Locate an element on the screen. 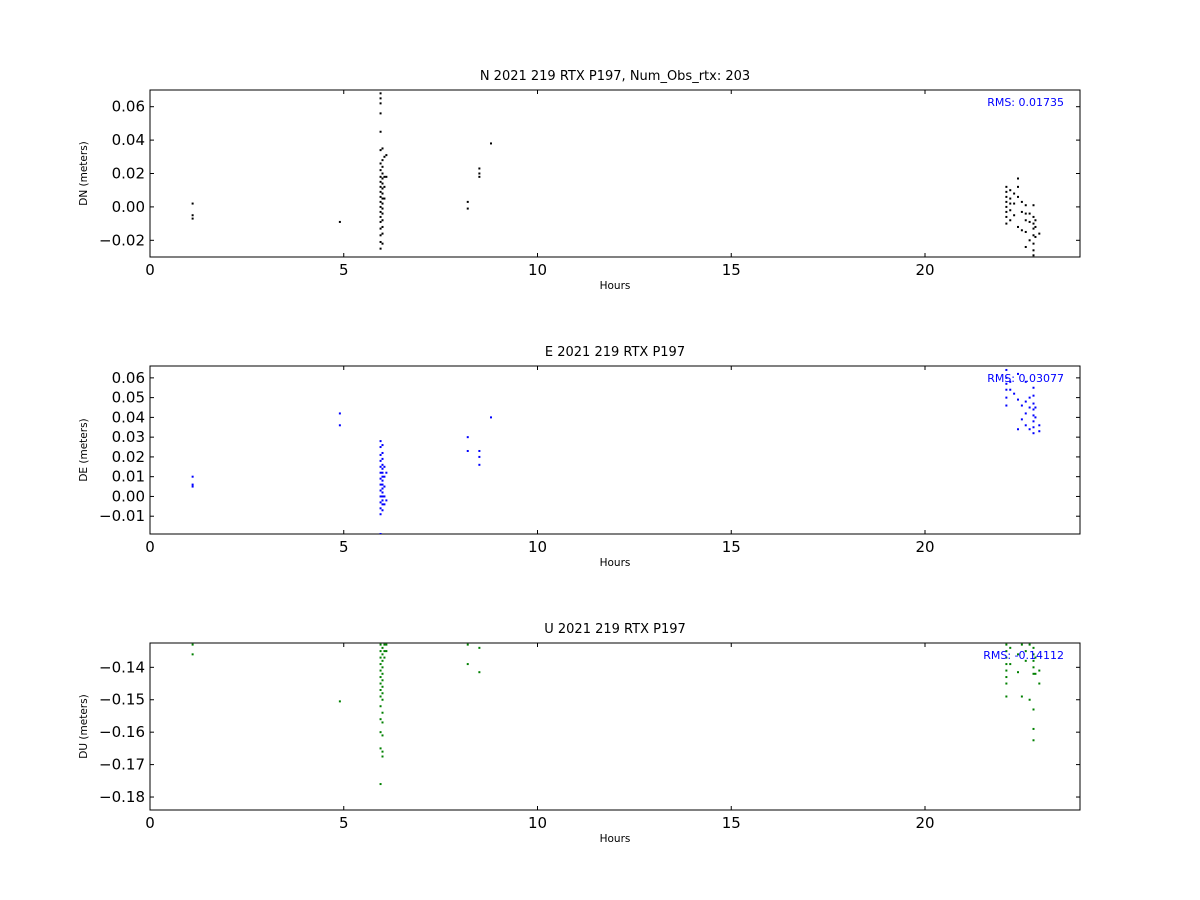  x-tick-label: 20 is located at coordinates (924, 270).